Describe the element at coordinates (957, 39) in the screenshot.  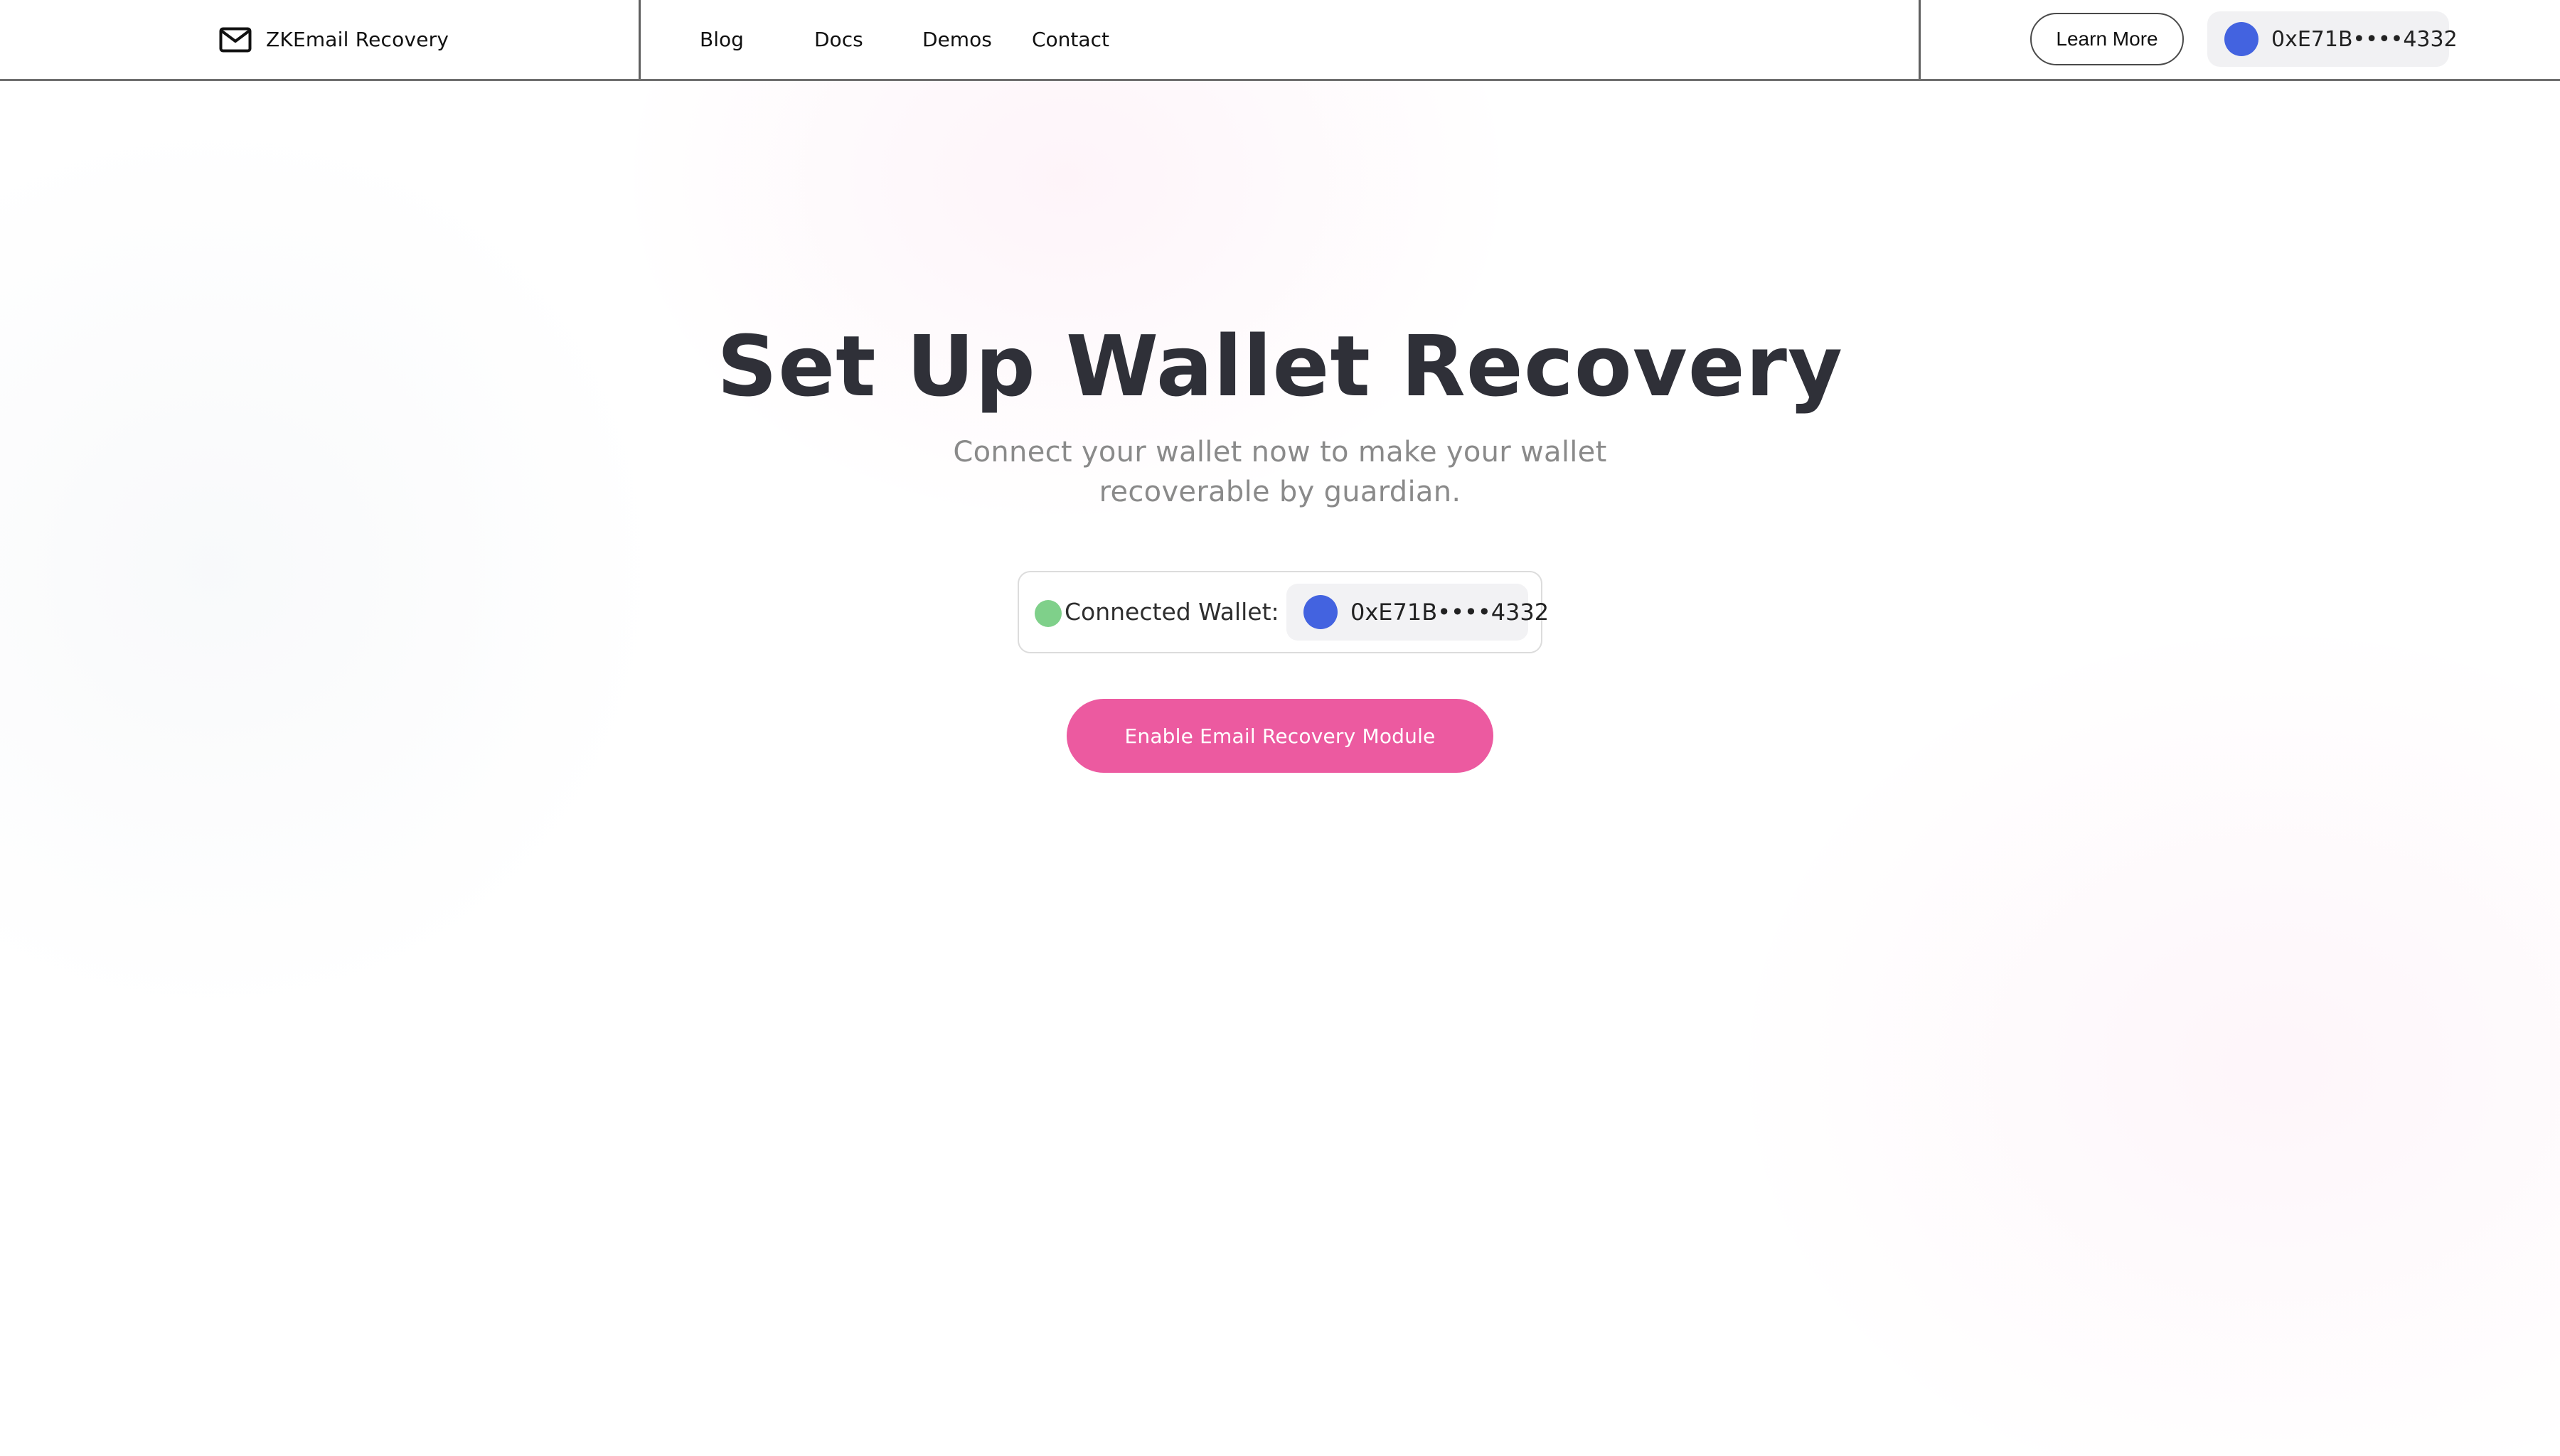
I see `nav-link-demos: Demos` at that location.